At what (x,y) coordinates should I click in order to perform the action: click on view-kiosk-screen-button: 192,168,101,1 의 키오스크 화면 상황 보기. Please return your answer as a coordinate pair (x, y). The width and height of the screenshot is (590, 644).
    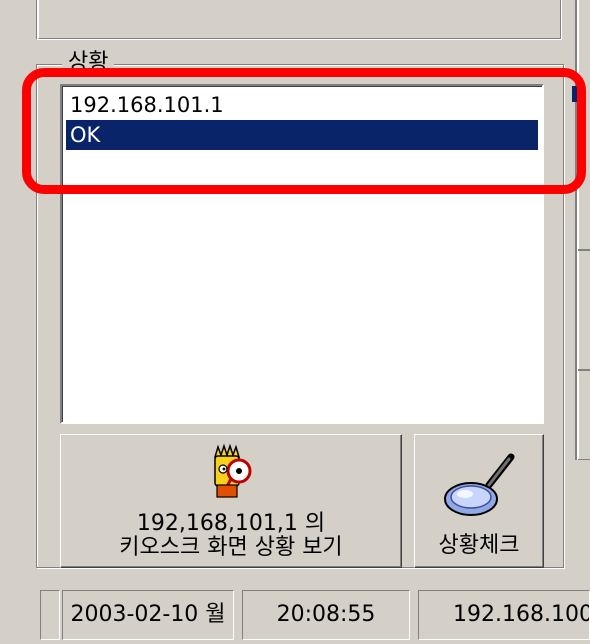
    Looking at the image, I should click on (231, 501).